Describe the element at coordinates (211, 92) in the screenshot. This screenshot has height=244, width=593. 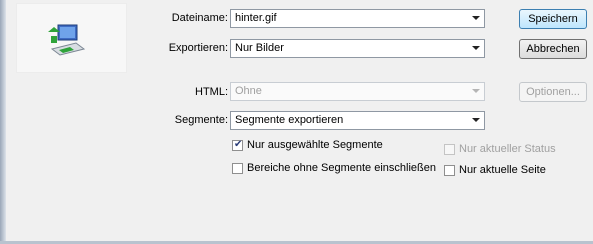
I see `html-label: HTML:` at that location.